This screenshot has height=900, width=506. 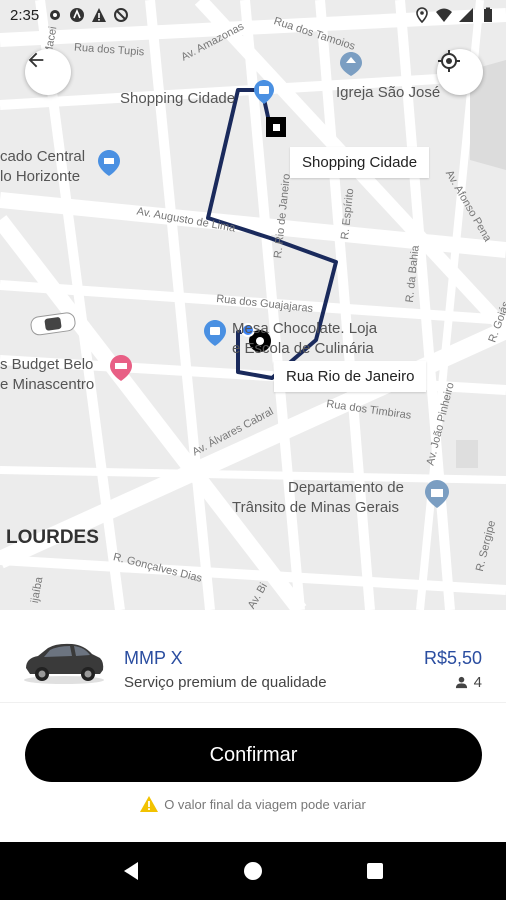 What do you see at coordinates (422, 15) in the screenshot?
I see `location-pin-icon` at bounding box center [422, 15].